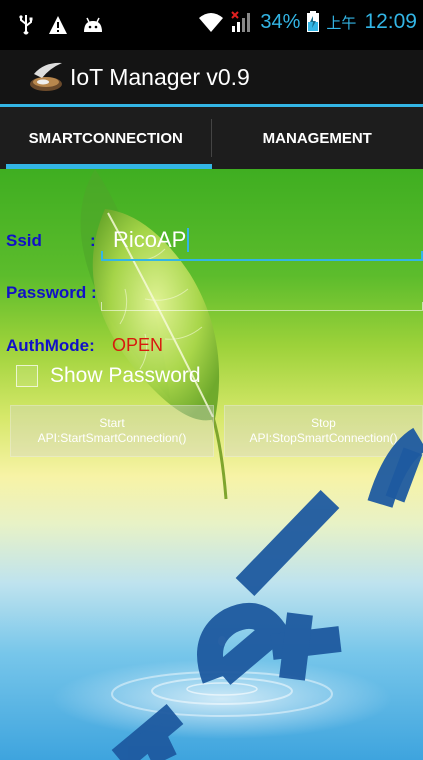 The width and height of the screenshot is (423, 760). What do you see at coordinates (50, 345) in the screenshot?
I see `authmode-label: AuthMode:` at bounding box center [50, 345].